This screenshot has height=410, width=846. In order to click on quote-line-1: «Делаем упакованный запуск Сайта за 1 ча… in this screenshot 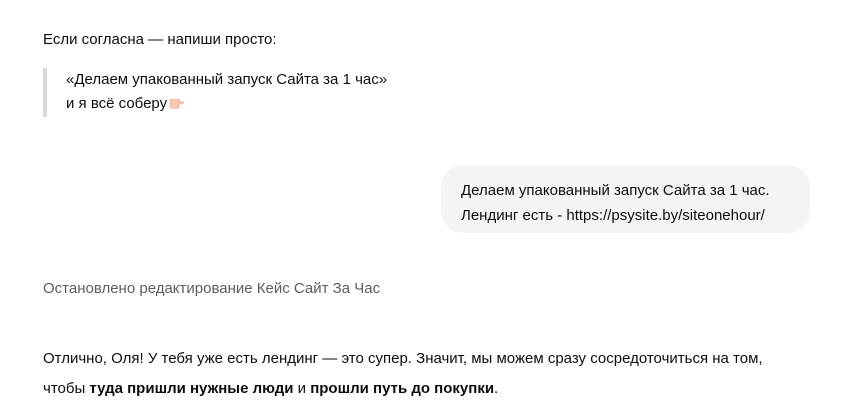, I will do `click(227, 79)`.